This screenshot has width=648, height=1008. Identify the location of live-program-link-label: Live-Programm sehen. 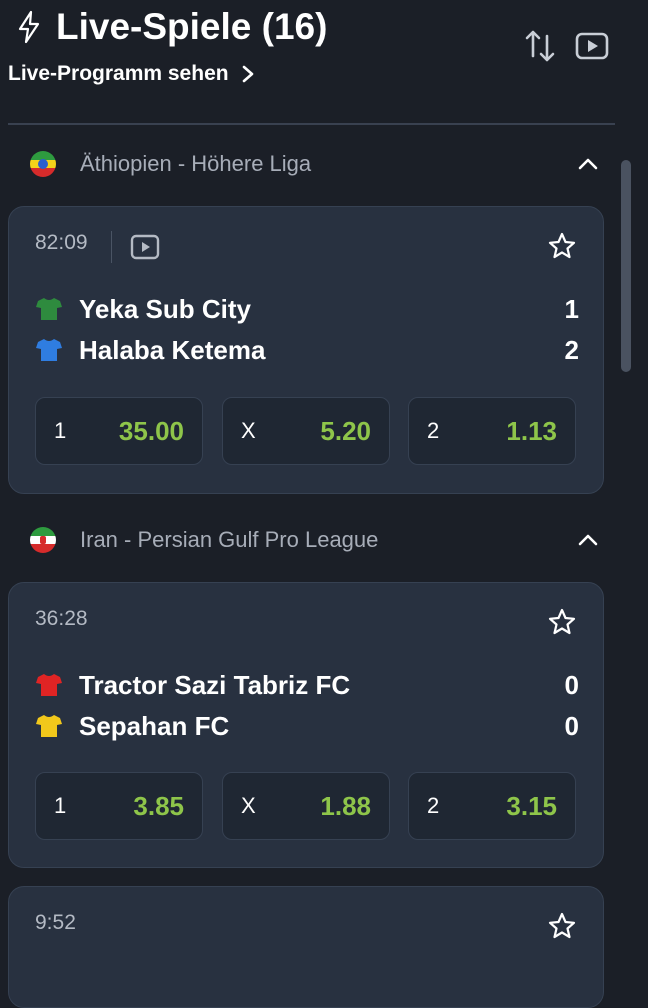
(118, 73).